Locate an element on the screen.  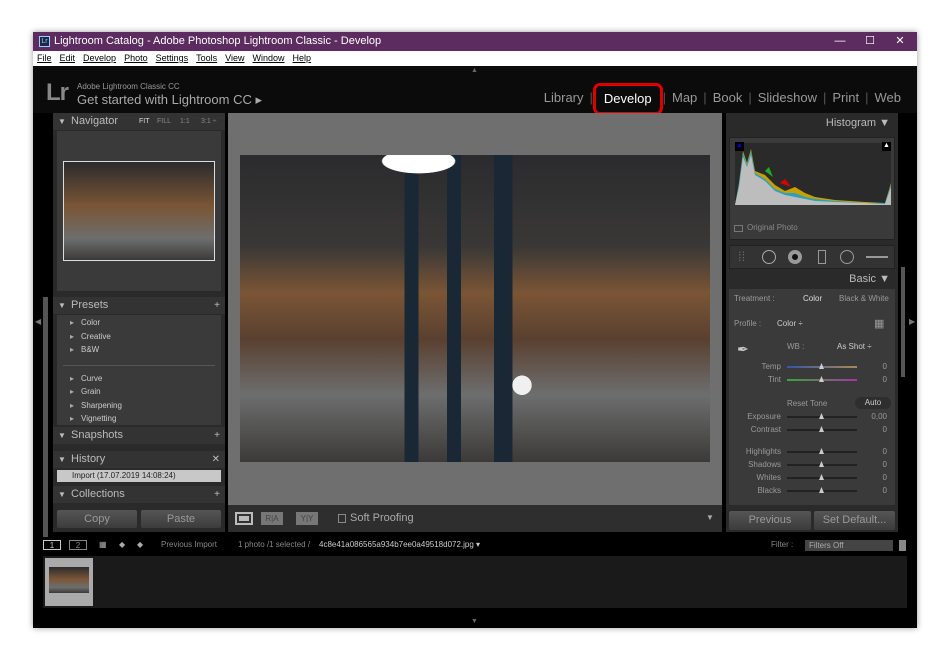
expand-left-icon: ◀ is located at coordinates (38, 321).